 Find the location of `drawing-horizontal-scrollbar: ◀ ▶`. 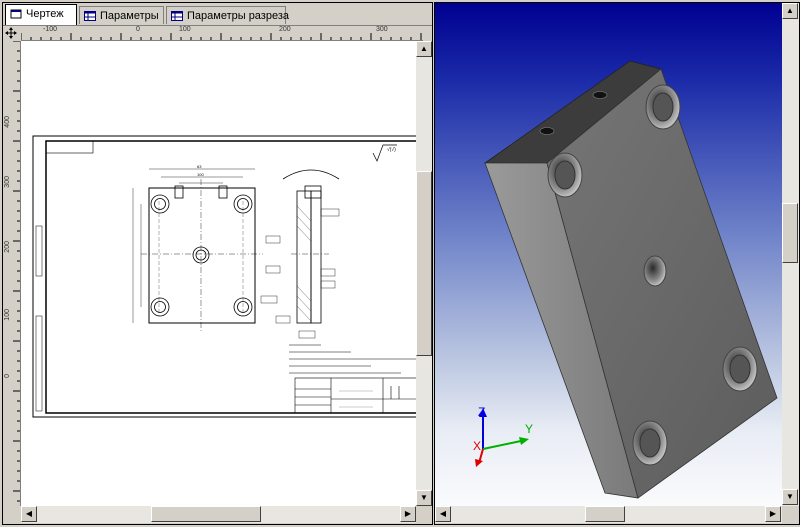

drawing-horizontal-scrollbar: ◀ ▶ is located at coordinates (218, 514).